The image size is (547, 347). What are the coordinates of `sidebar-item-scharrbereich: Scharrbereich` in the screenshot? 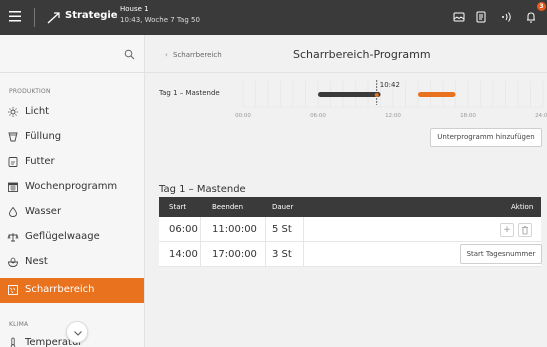 It's located at (72, 290).